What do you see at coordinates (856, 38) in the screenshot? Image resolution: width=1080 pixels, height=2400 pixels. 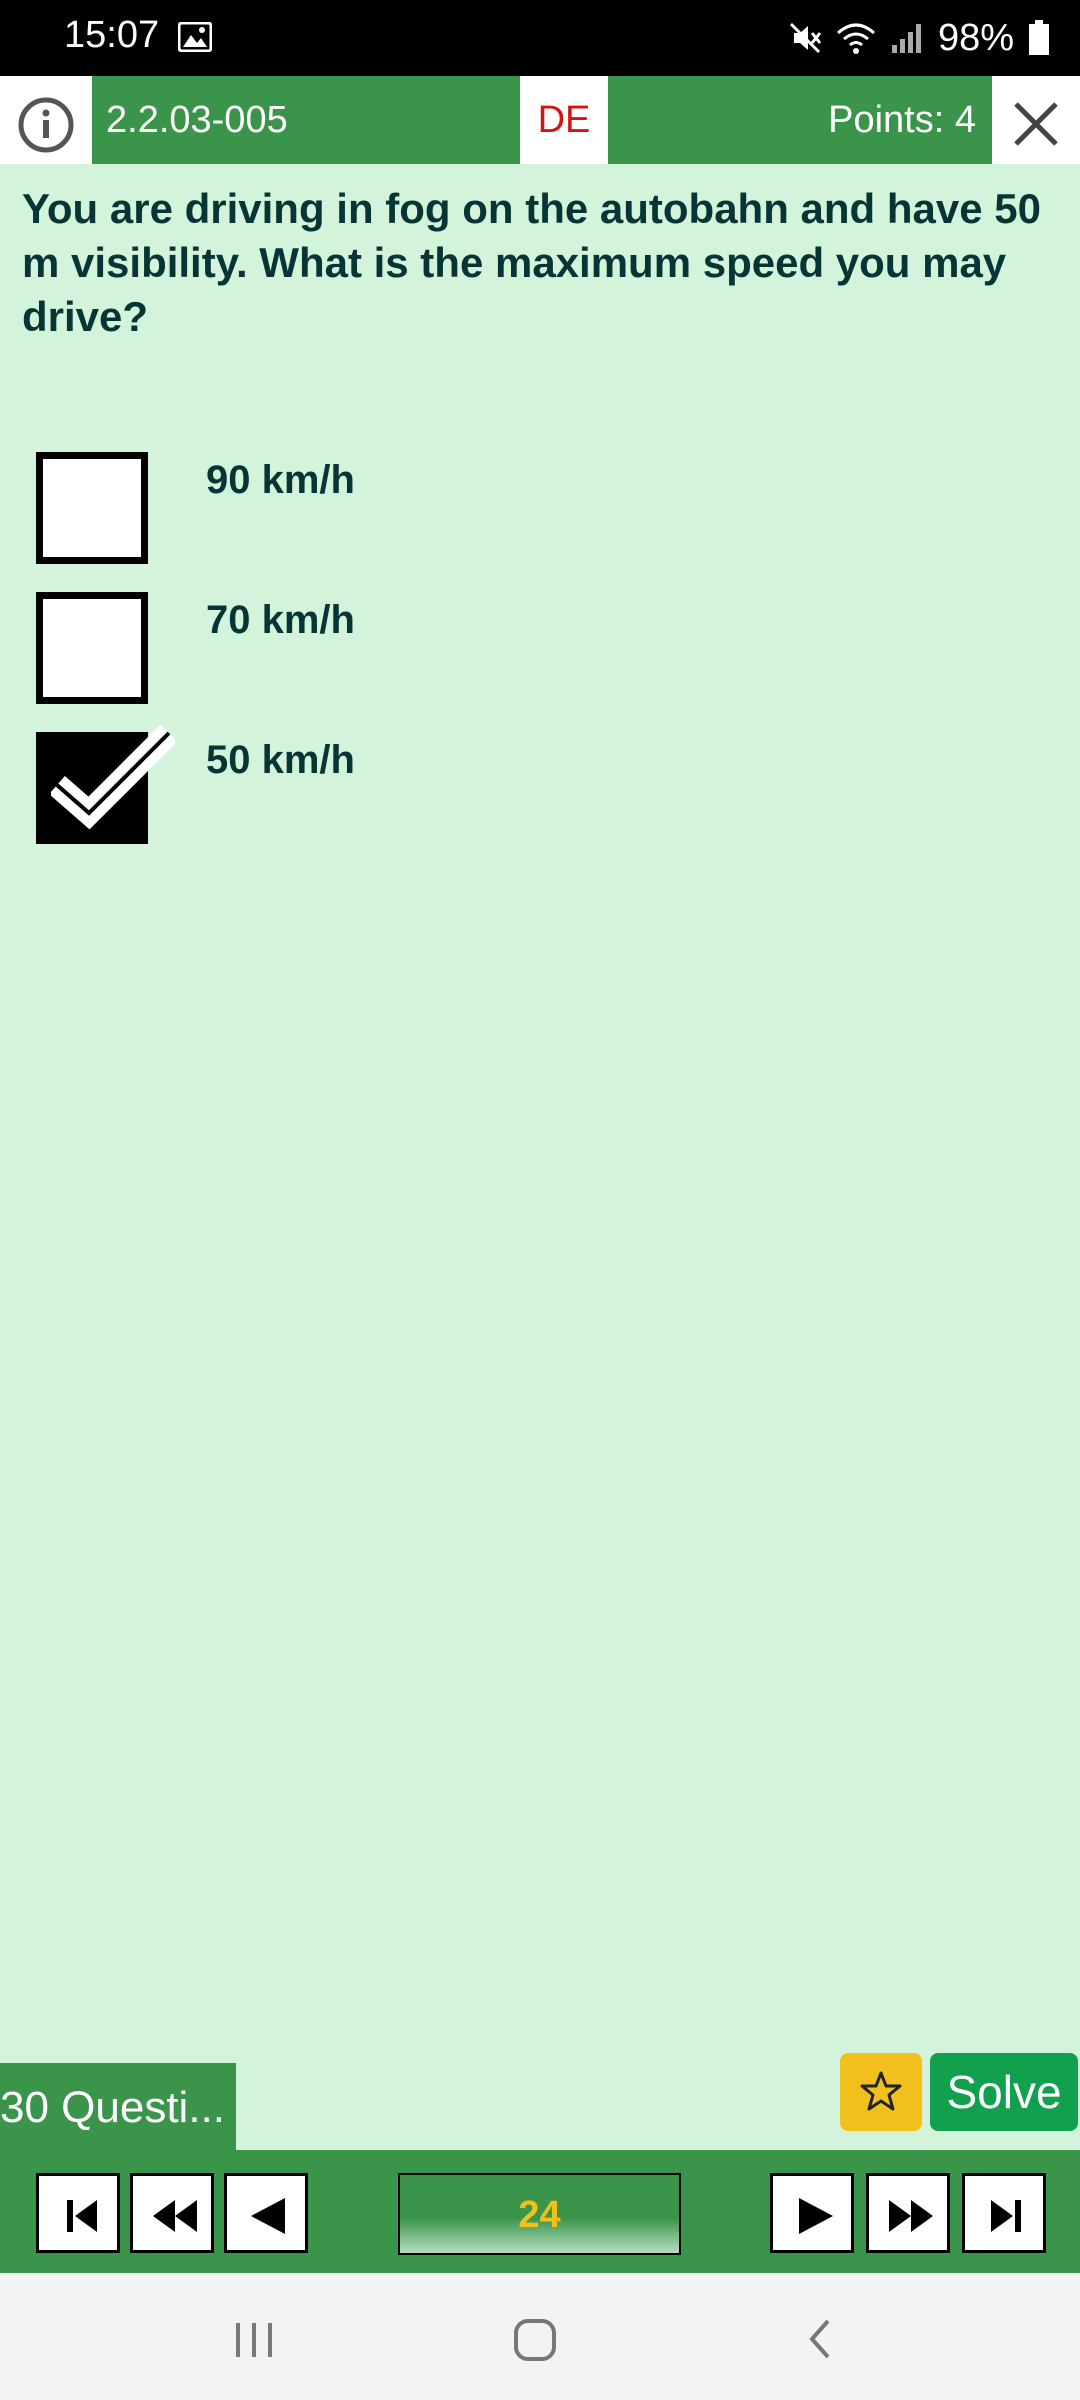 I see `wifi-icon` at bounding box center [856, 38].